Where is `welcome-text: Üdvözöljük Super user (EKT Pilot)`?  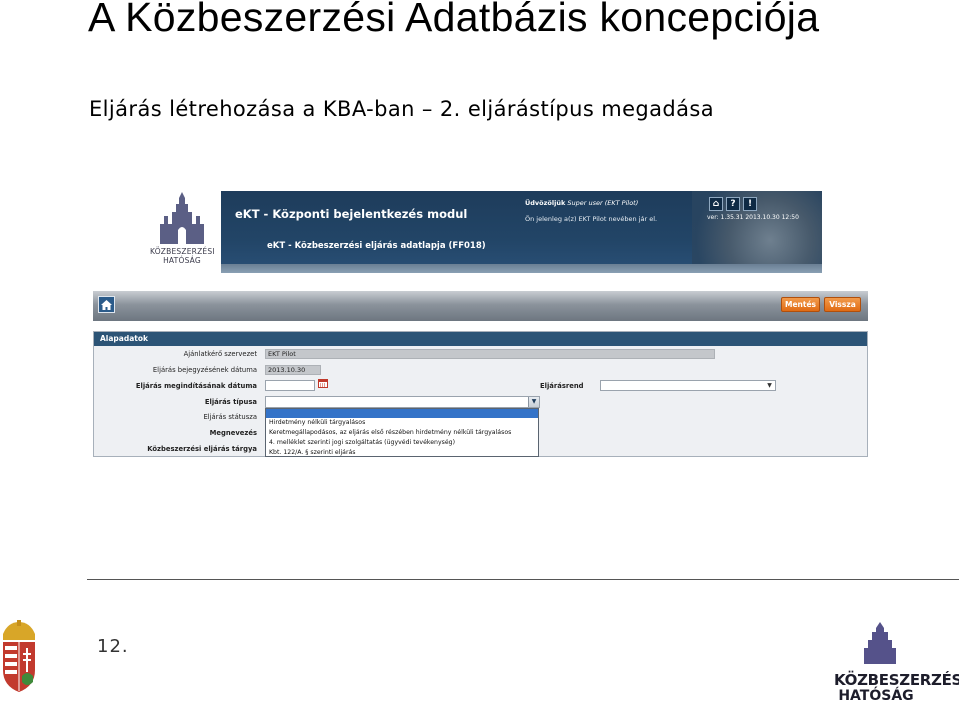 welcome-text: Üdvözöljük Super user (EKT Pilot) is located at coordinates (581, 203).